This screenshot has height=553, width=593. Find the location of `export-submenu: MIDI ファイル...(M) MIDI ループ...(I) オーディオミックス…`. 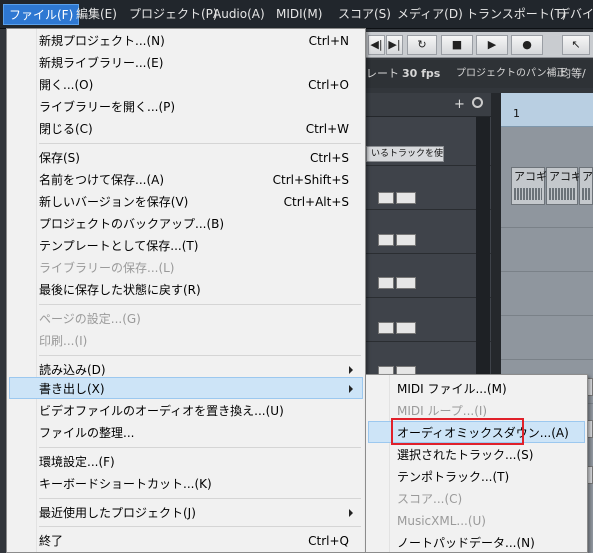

export-submenu: MIDI ファイル...(M) MIDI ループ...(I) オーディオミックス… is located at coordinates (476, 463).